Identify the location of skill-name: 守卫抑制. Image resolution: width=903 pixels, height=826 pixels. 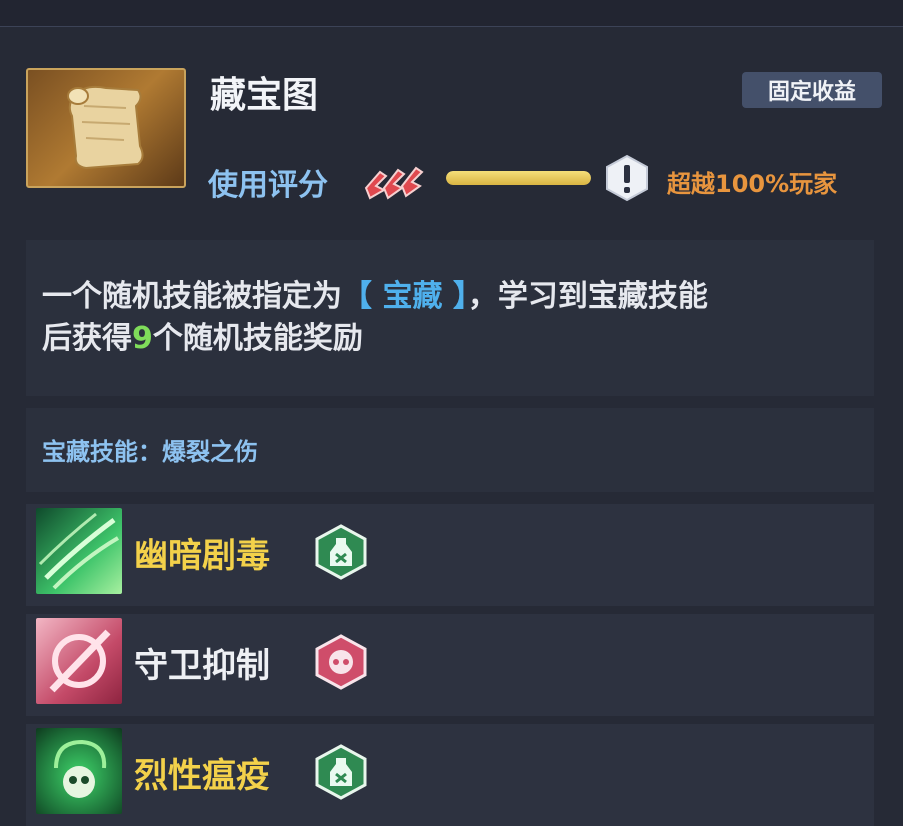
(202, 666).